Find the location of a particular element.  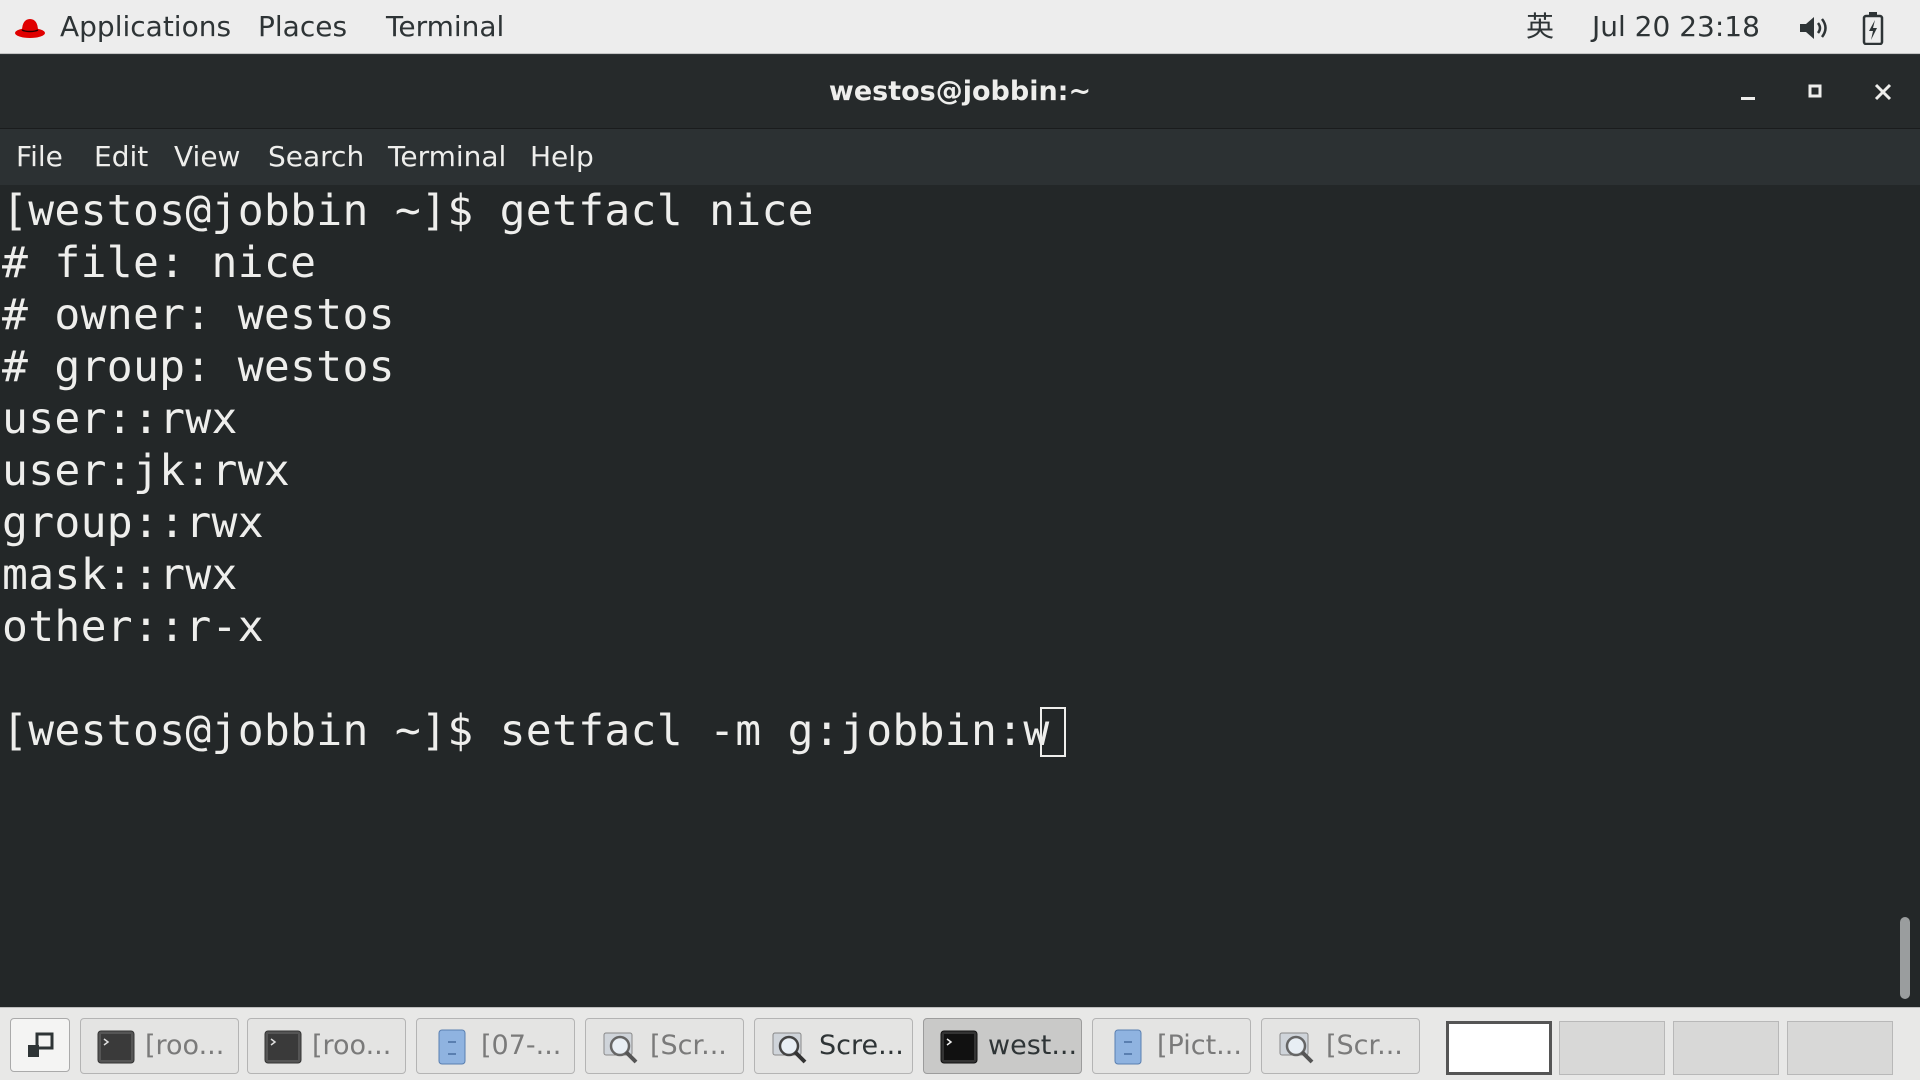

clock: Jul 20 23:18 is located at coordinates (1676, 27).